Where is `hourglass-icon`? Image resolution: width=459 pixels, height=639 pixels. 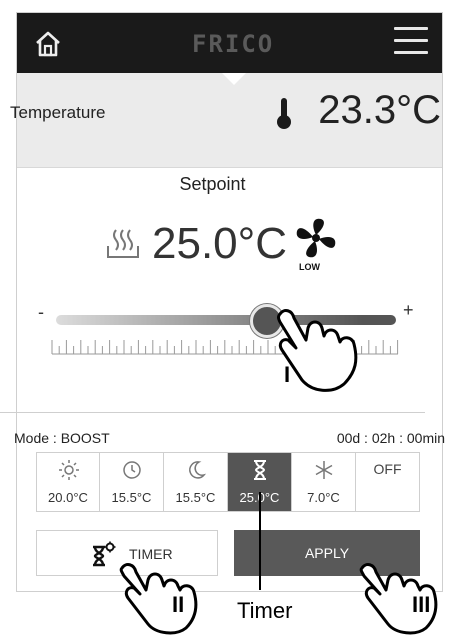 hourglass-icon is located at coordinates (260, 470).